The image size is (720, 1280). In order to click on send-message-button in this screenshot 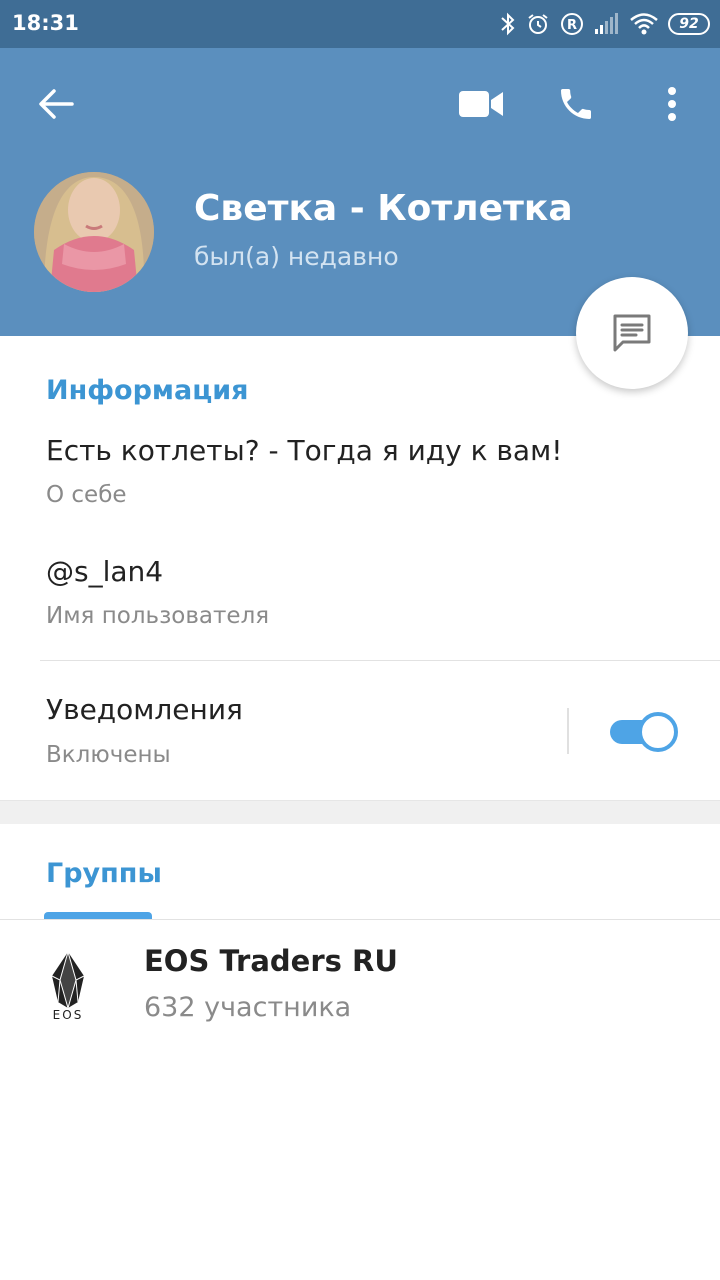, I will do `click(632, 333)`.